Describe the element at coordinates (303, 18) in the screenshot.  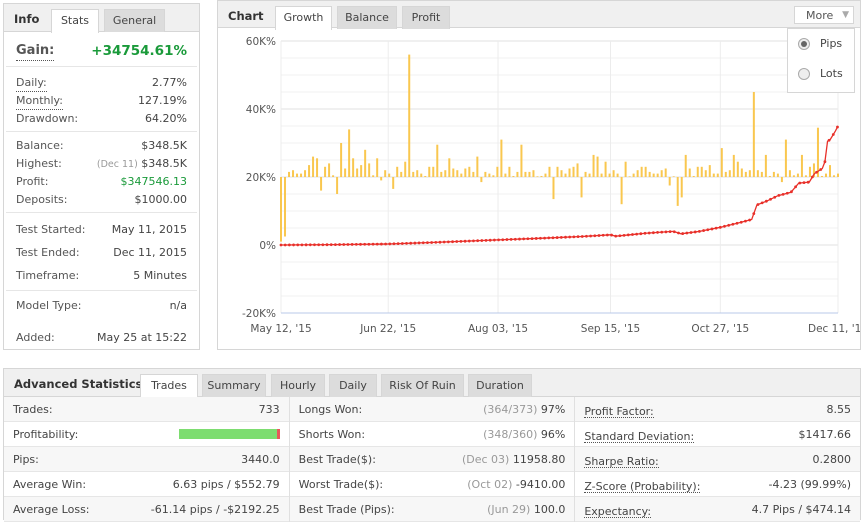
I see `tab-growth: Growth` at that location.